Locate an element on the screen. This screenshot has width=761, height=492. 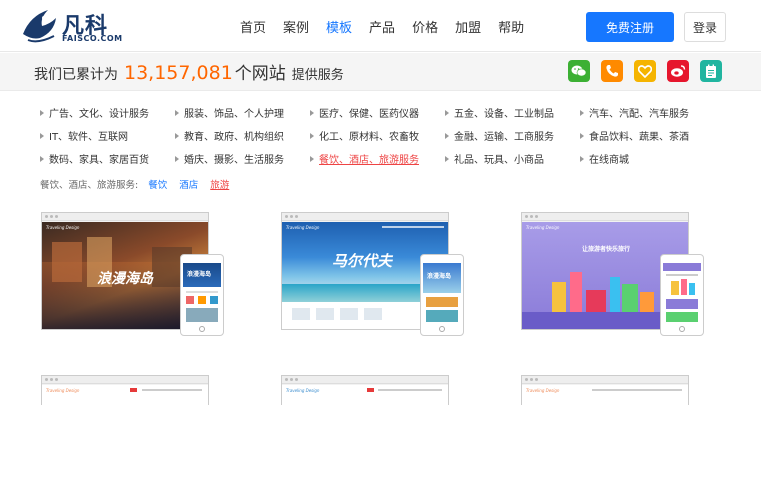
template-card: Traveling Design 马尔代夫 浪漫海岛 is located at coordinates (373, 274).